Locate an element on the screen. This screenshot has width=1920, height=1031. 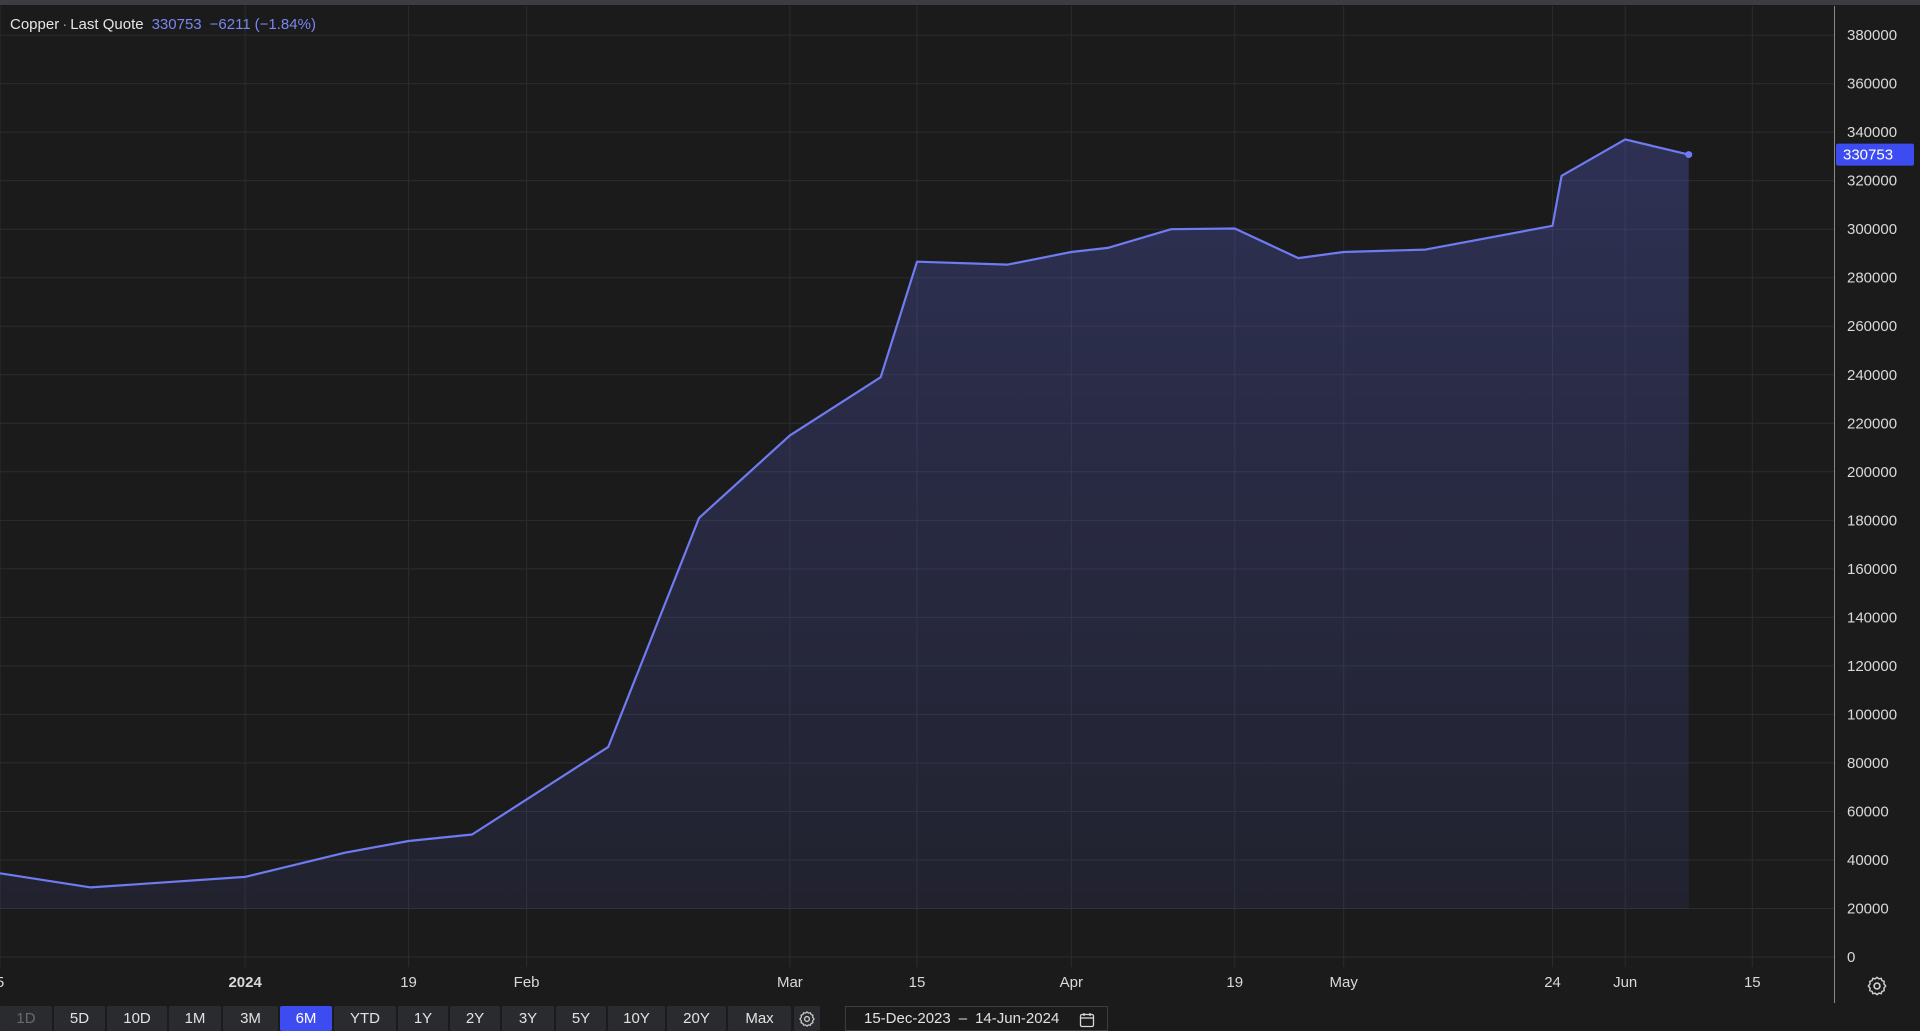
range-button-ytd: YTD is located at coordinates (365, 1018).